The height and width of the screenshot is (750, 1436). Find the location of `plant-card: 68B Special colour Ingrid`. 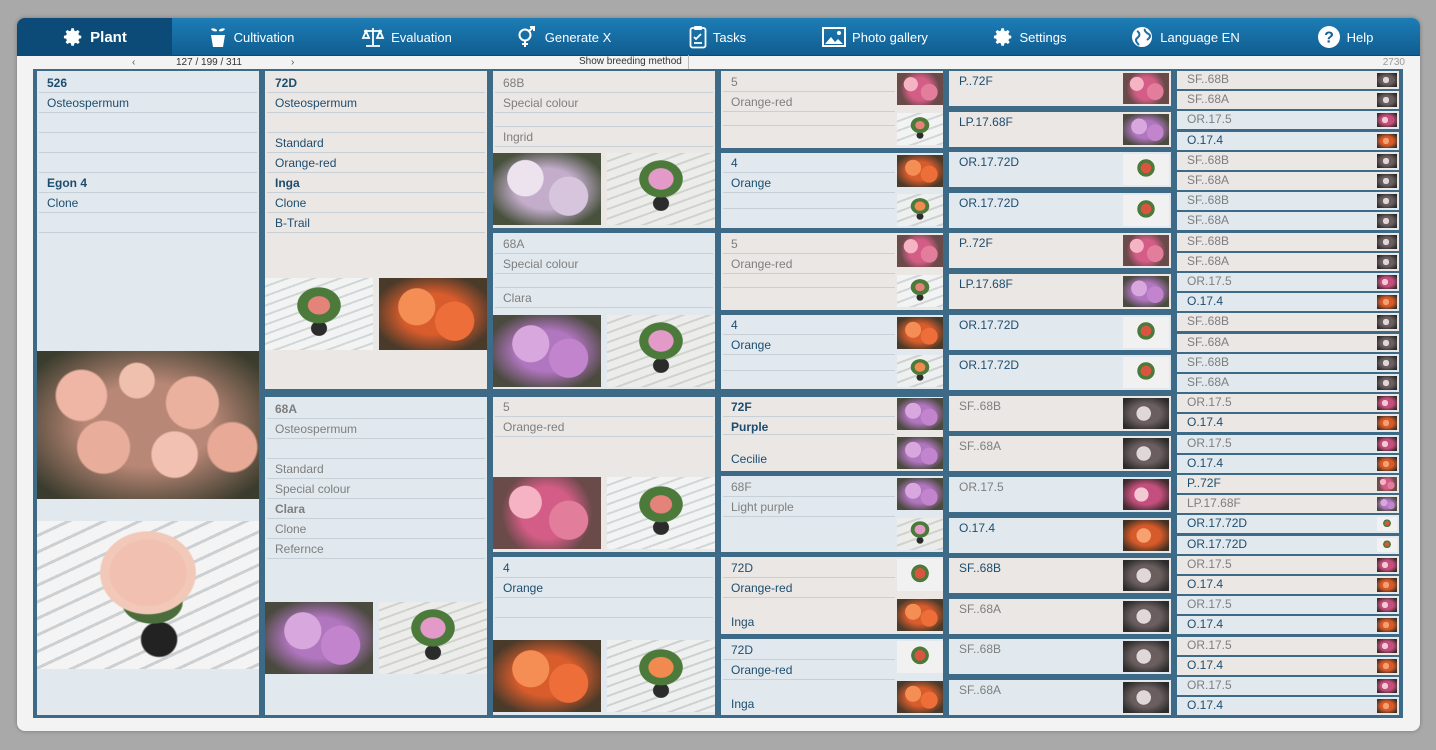

plant-card: 68B Special colour Ingrid is located at coordinates (604, 149).